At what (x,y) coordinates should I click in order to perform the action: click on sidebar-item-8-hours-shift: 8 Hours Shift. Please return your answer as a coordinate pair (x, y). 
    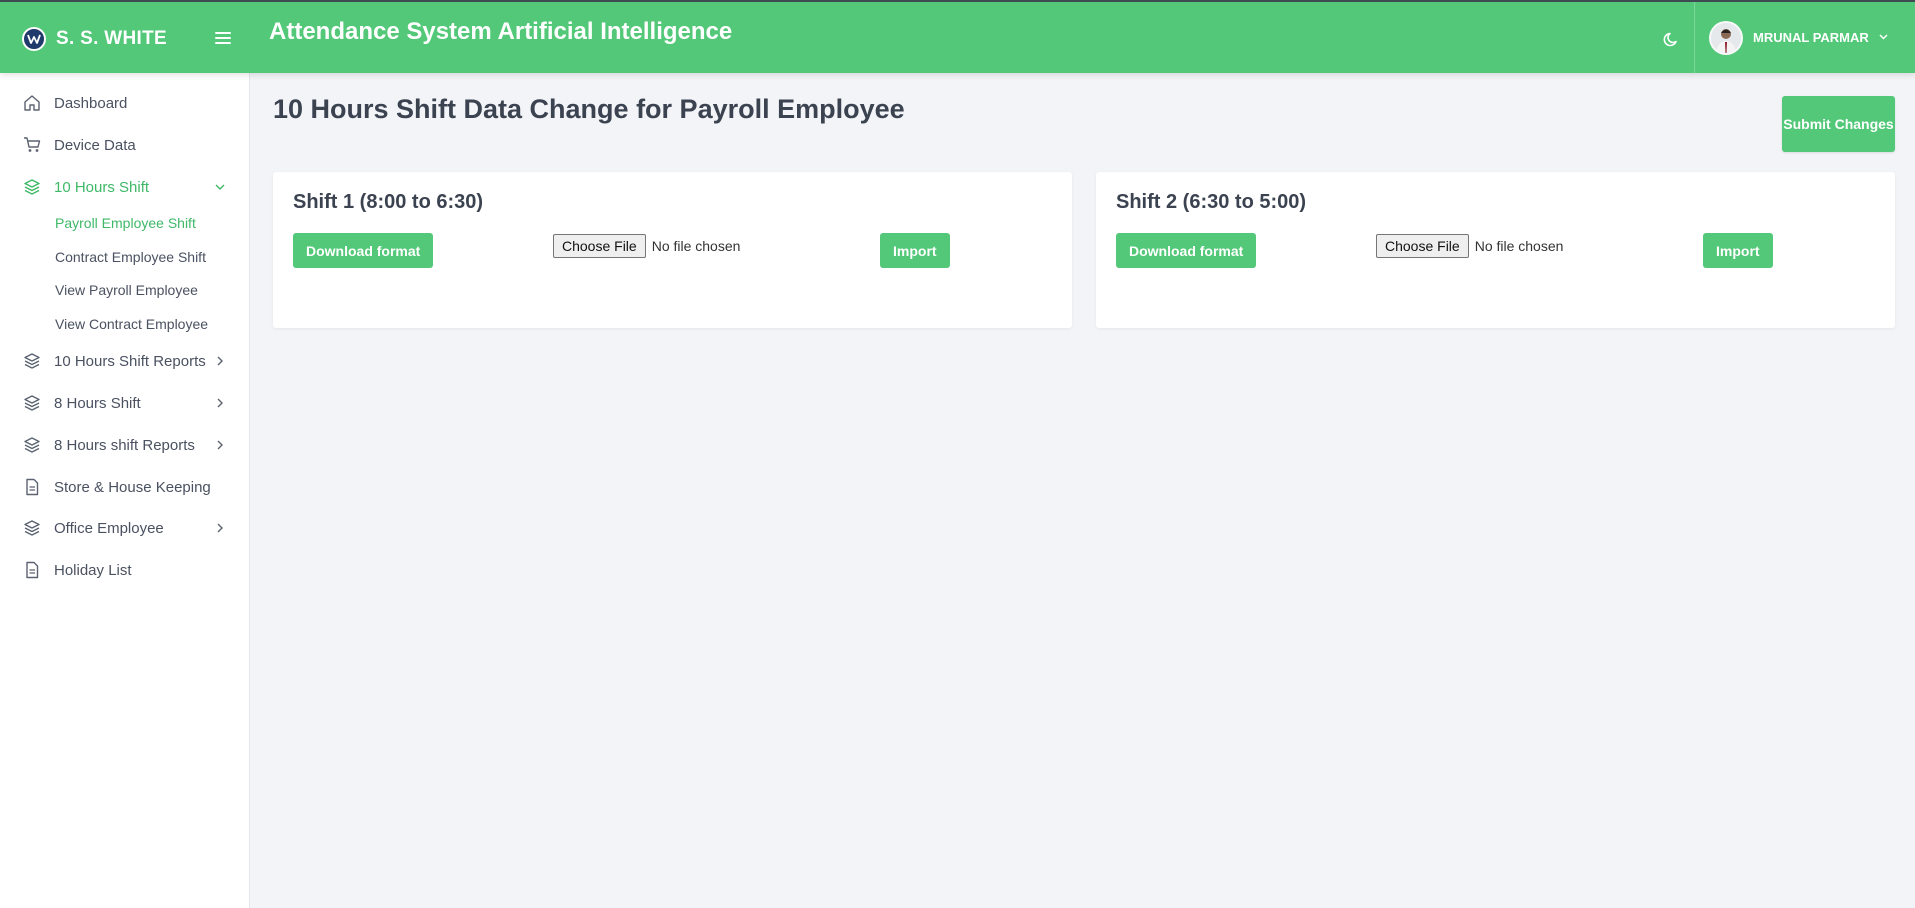
    Looking at the image, I should click on (125, 403).